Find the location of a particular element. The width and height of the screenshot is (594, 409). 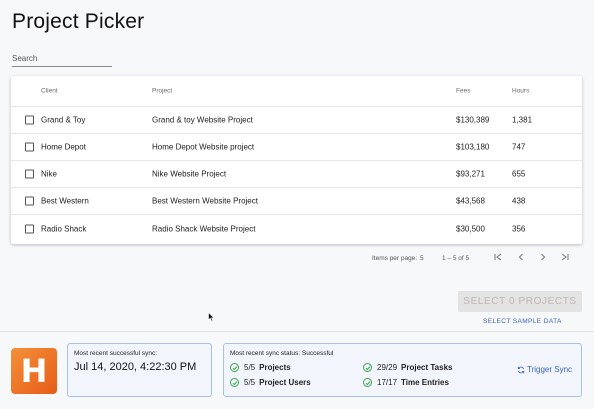

sync-stat-time-entries: 17/17 Time Entries is located at coordinates (406, 382).